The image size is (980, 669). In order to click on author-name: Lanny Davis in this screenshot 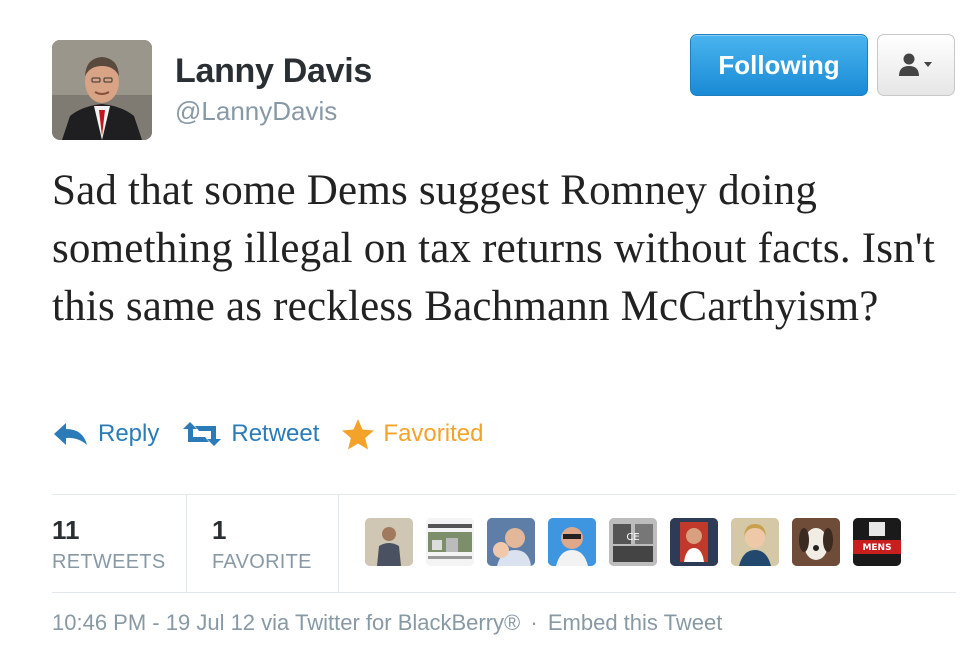, I will do `click(273, 71)`.